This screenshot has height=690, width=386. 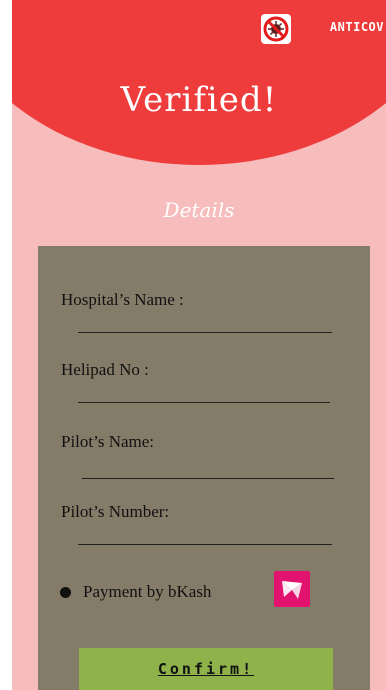 I want to click on pilot-name-label: Pilot’s Name:, so click(x=108, y=441).